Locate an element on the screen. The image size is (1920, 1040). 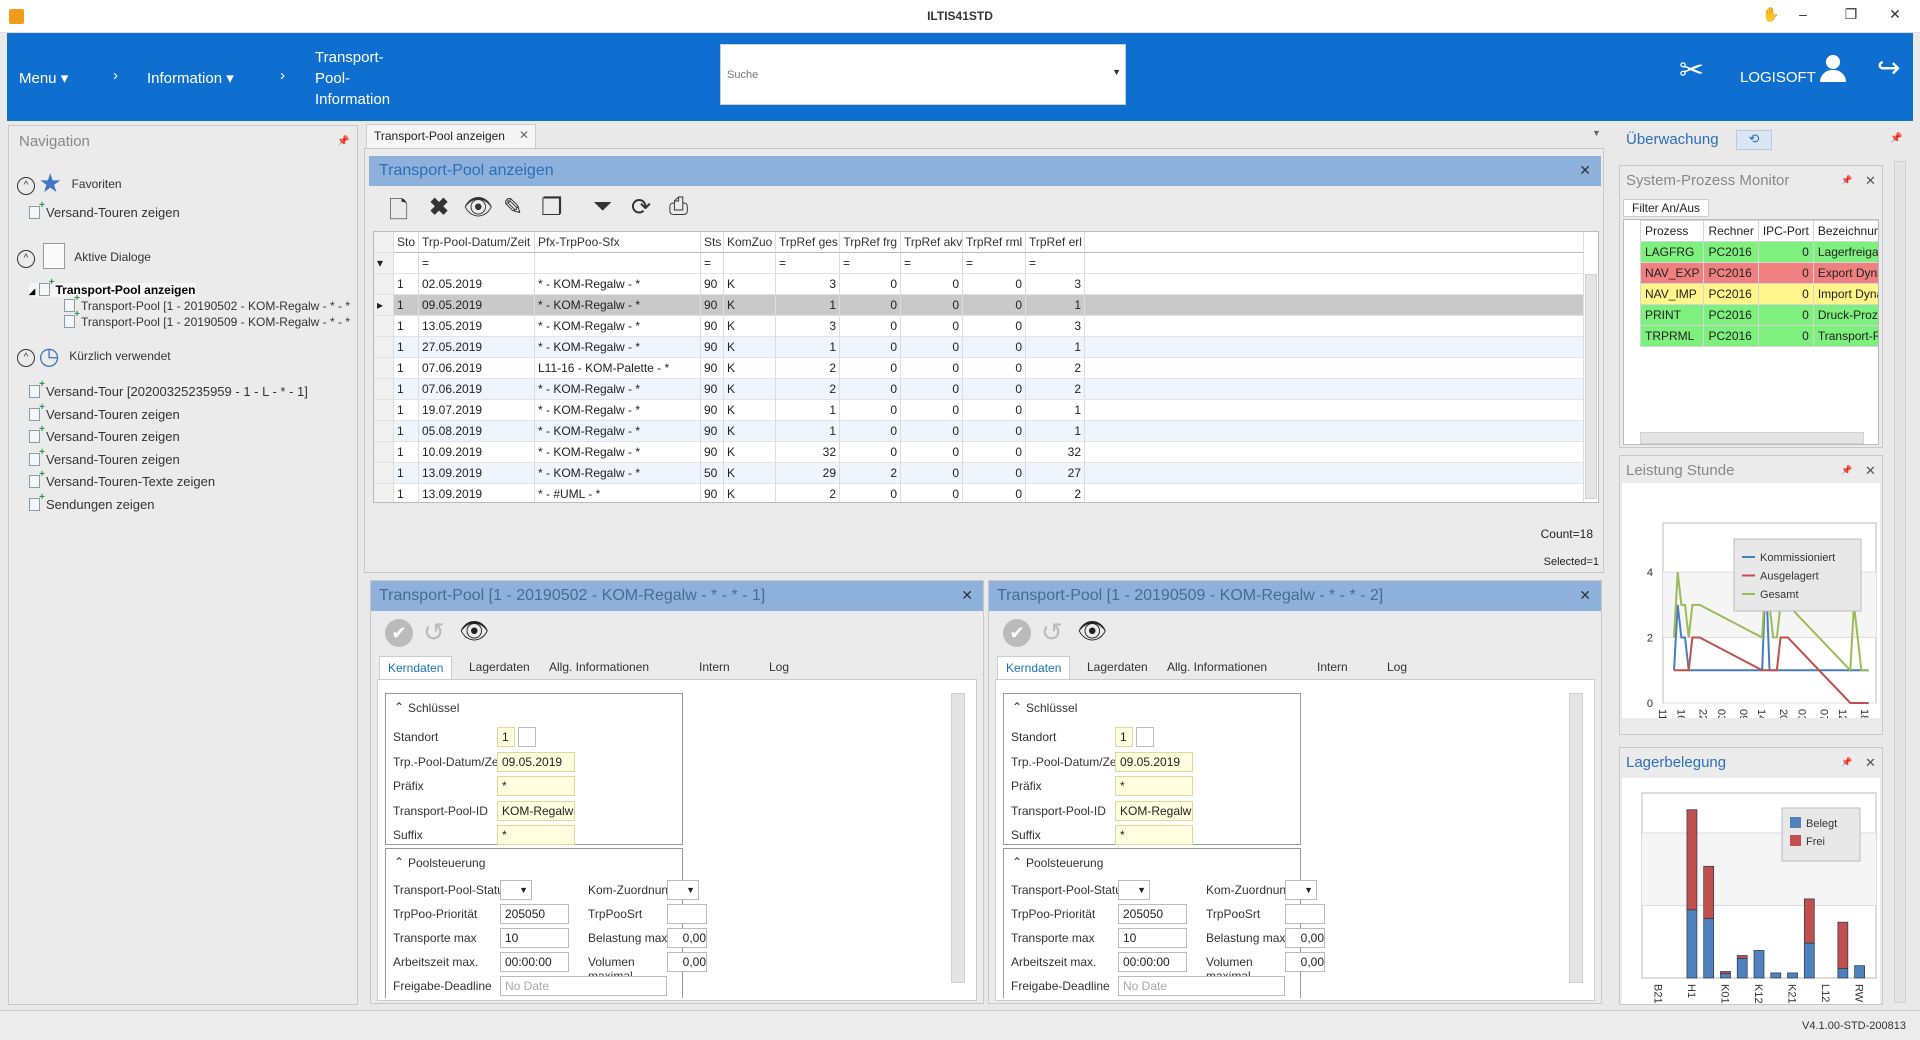
delete-icon: ✖ is located at coordinates (439, 207).